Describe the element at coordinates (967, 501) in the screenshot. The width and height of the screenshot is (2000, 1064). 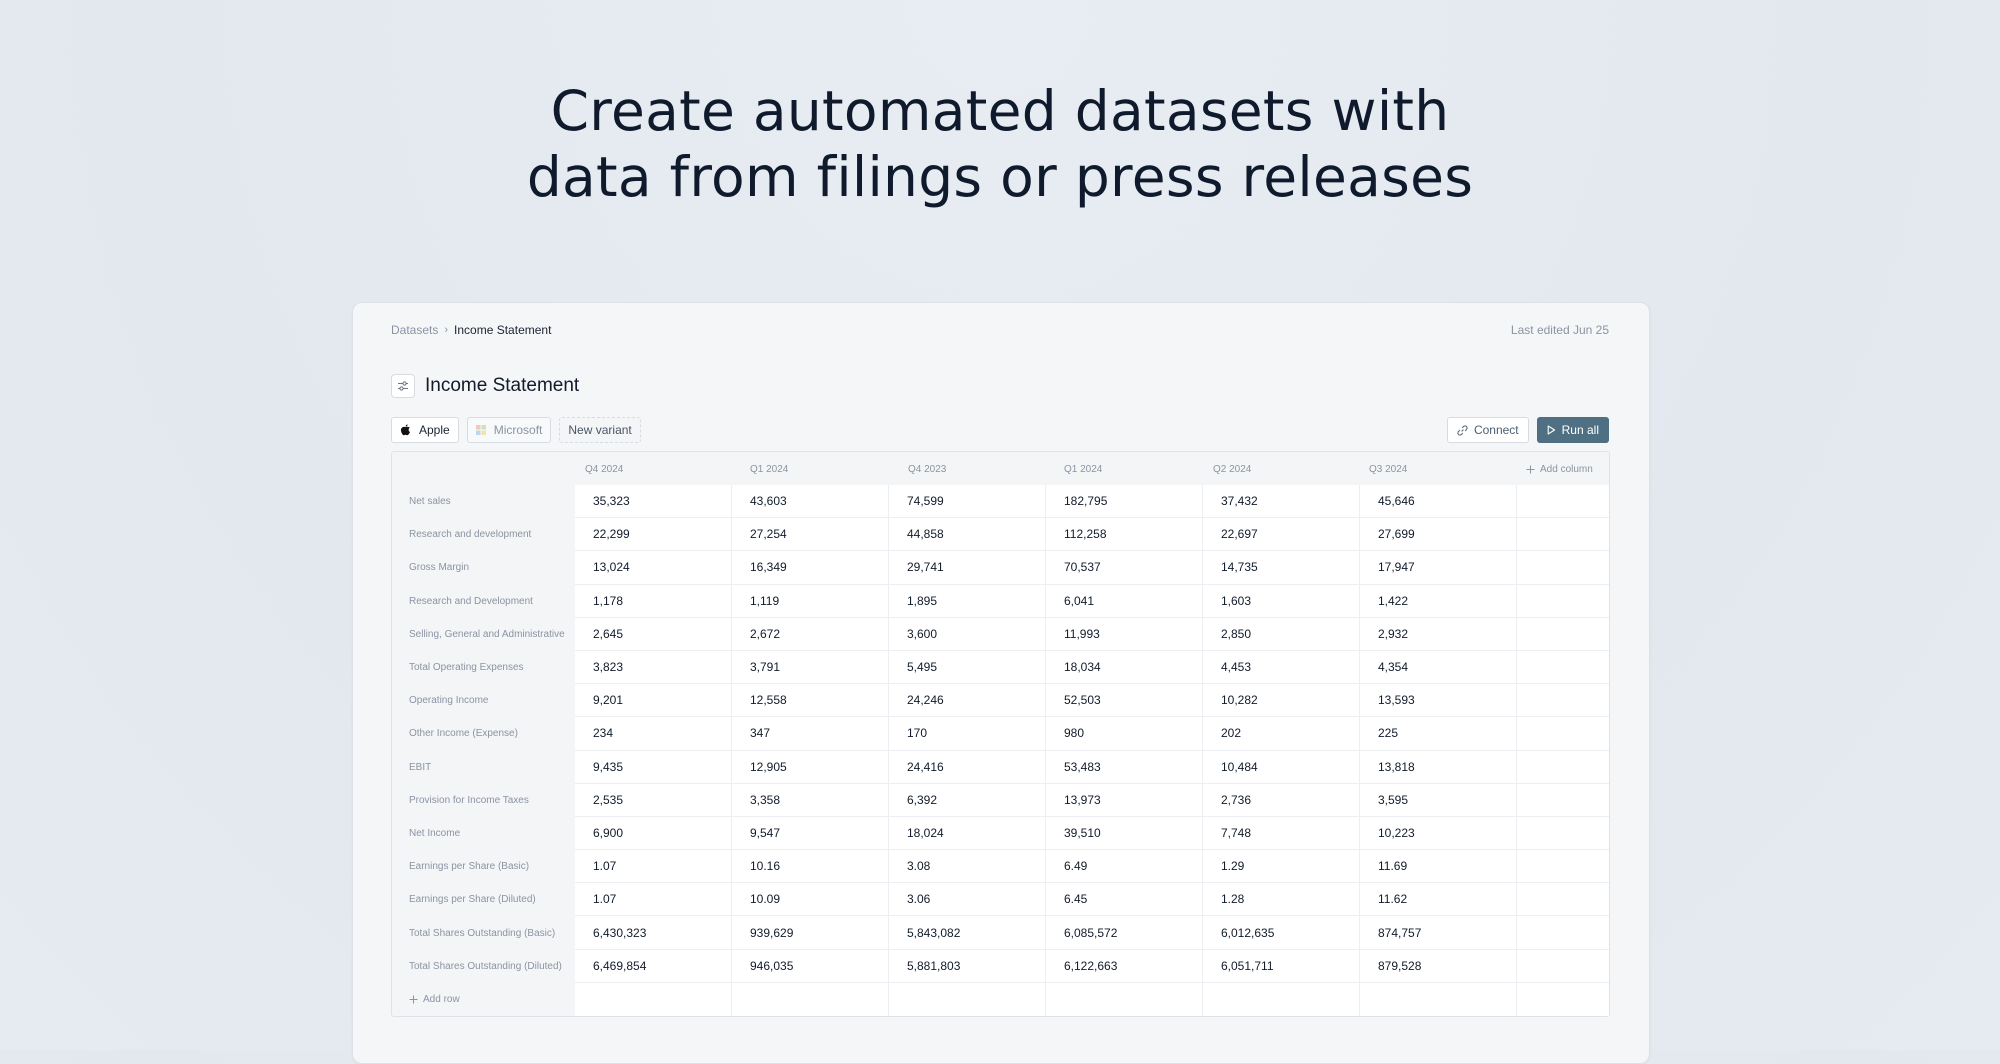
I see `table-cell: 74,599` at that location.